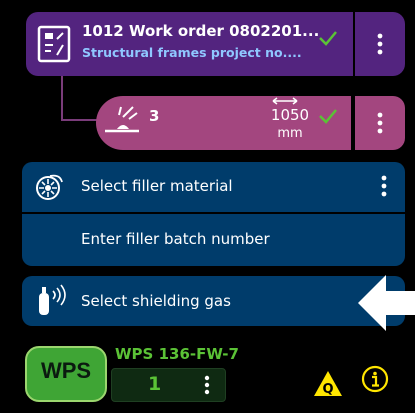  Describe the element at coordinates (122, 119) in the screenshot. I see `weld-icon` at that location.